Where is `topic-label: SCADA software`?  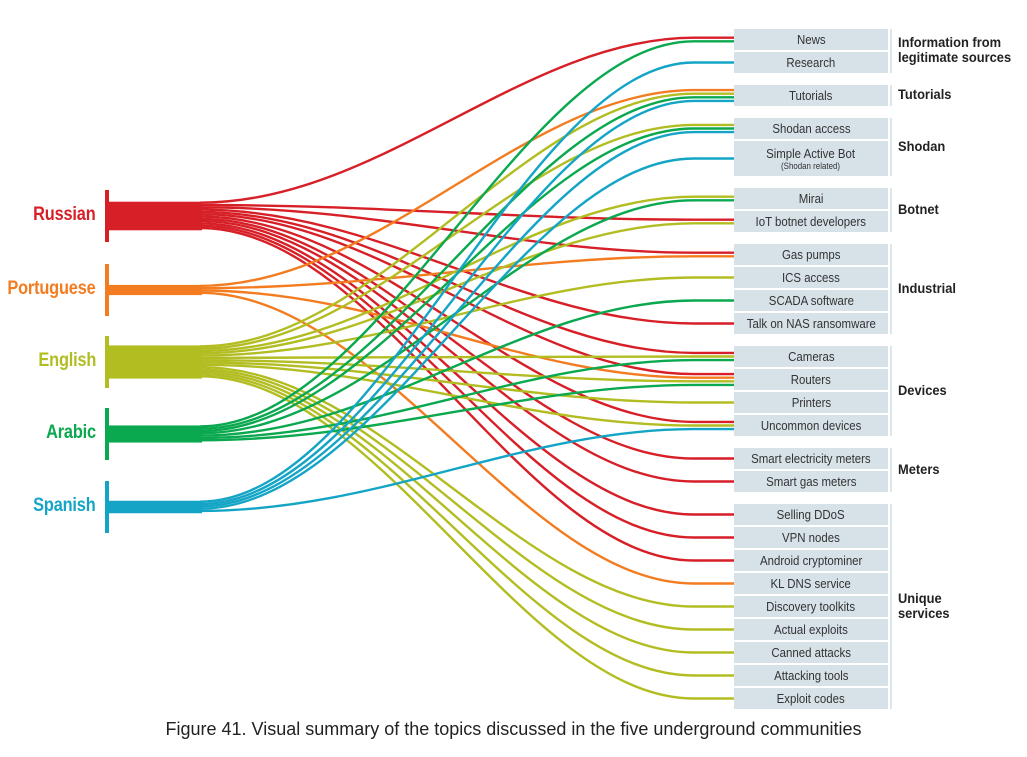
topic-label: SCADA software is located at coordinates (811, 300).